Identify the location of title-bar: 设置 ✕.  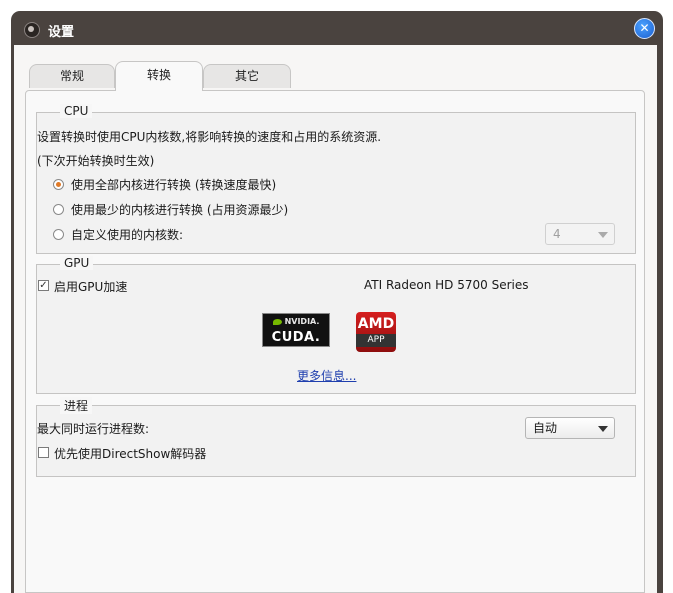
(337, 28).